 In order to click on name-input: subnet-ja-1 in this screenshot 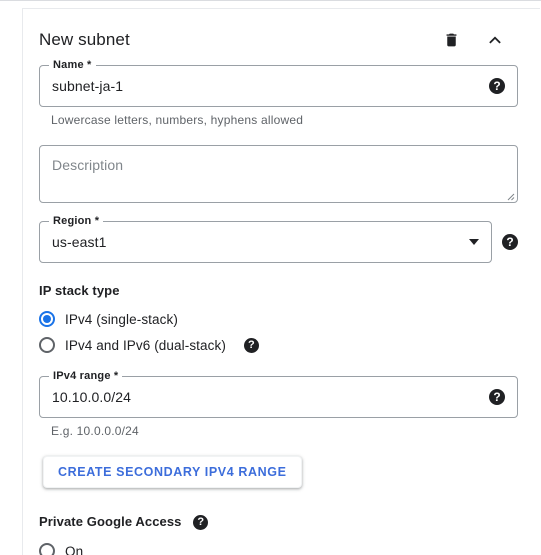, I will do `click(87, 86)`.